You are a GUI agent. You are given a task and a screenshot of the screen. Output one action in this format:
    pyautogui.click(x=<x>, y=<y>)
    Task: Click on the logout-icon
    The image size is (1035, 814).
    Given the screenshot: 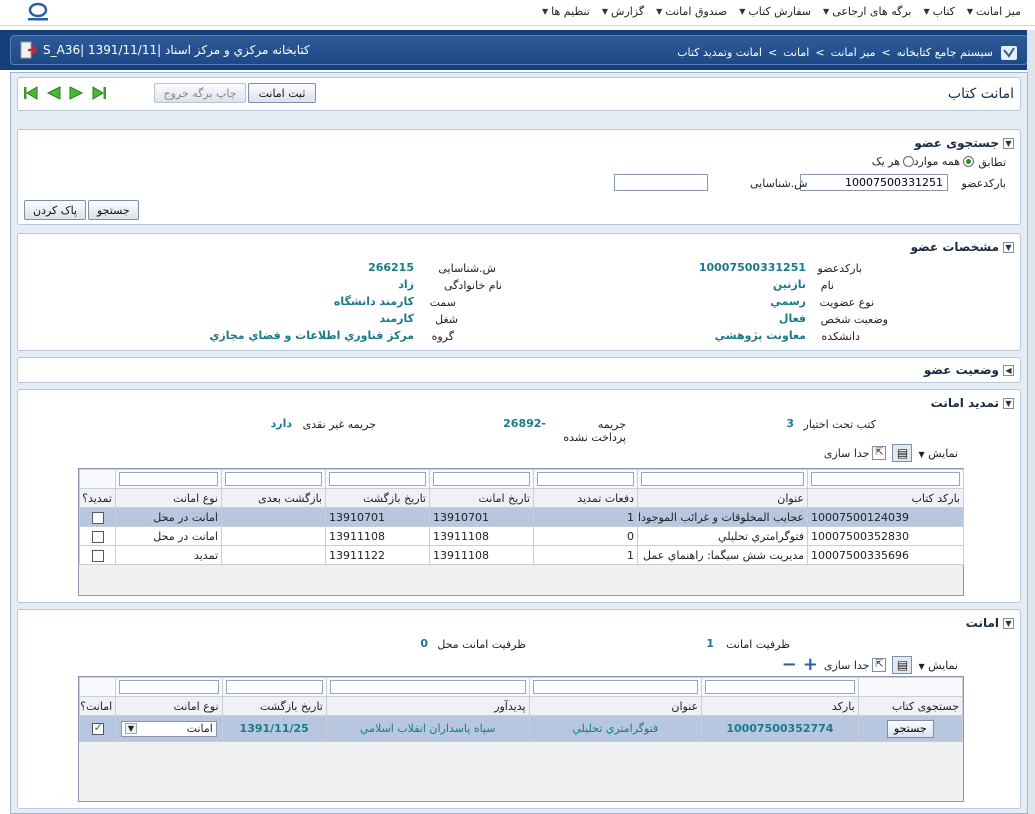 What is the action you would take?
    pyautogui.click(x=28, y=50)
    